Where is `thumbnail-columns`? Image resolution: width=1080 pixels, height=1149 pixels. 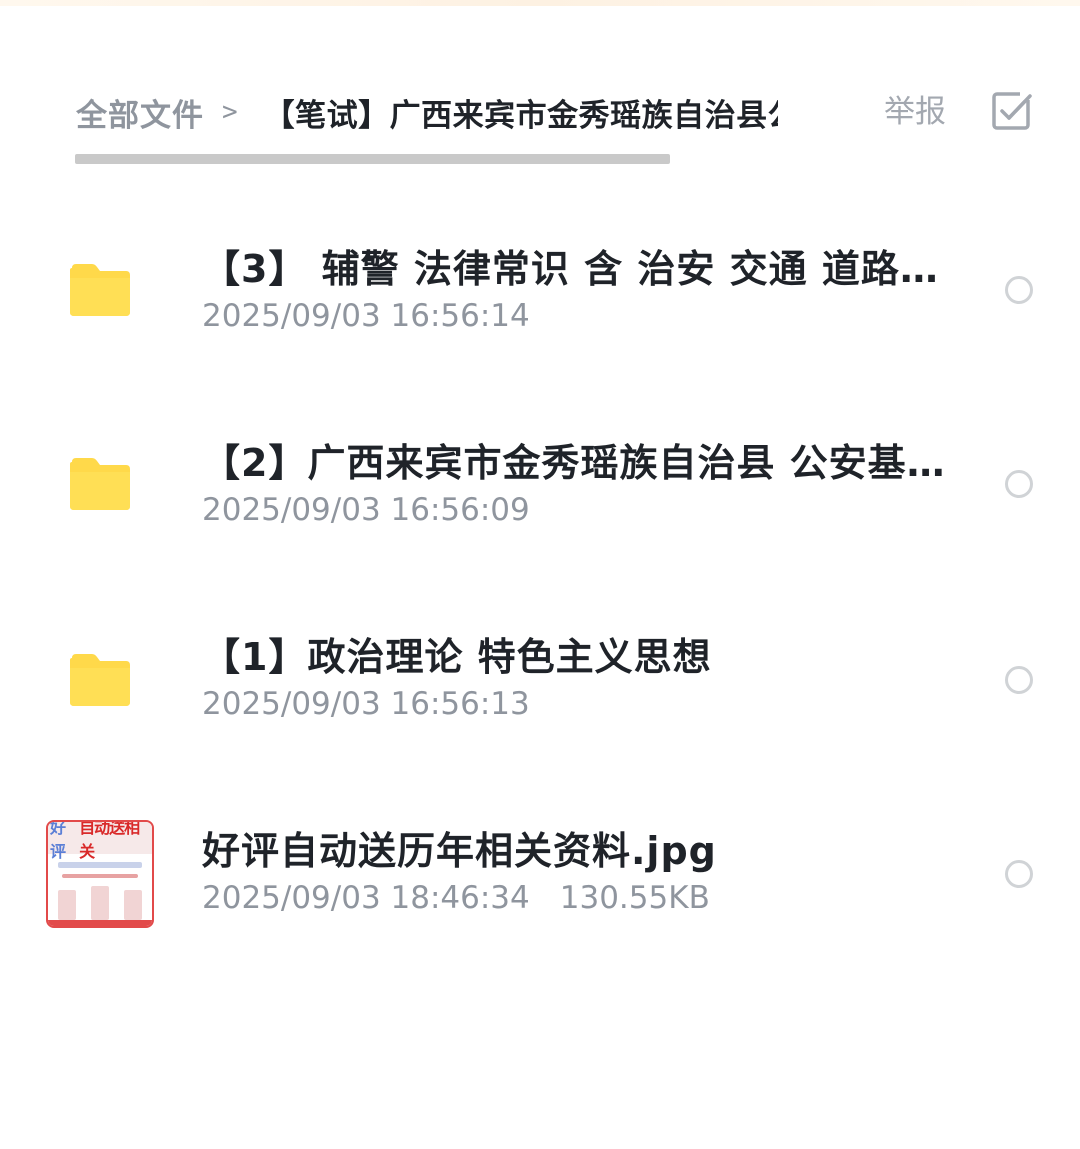 thumbnail-columns is located at coordinates (100, 903).